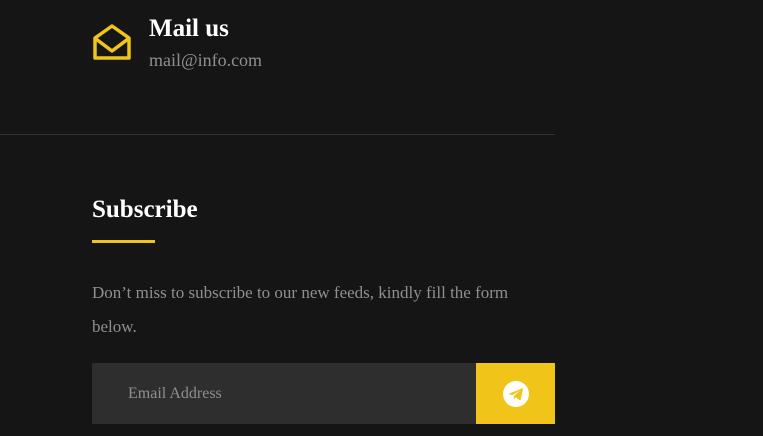 Image resolution: width=763 pixels, height=436 pixels. I want to click on envelope-open-icon, so click(112, 42).